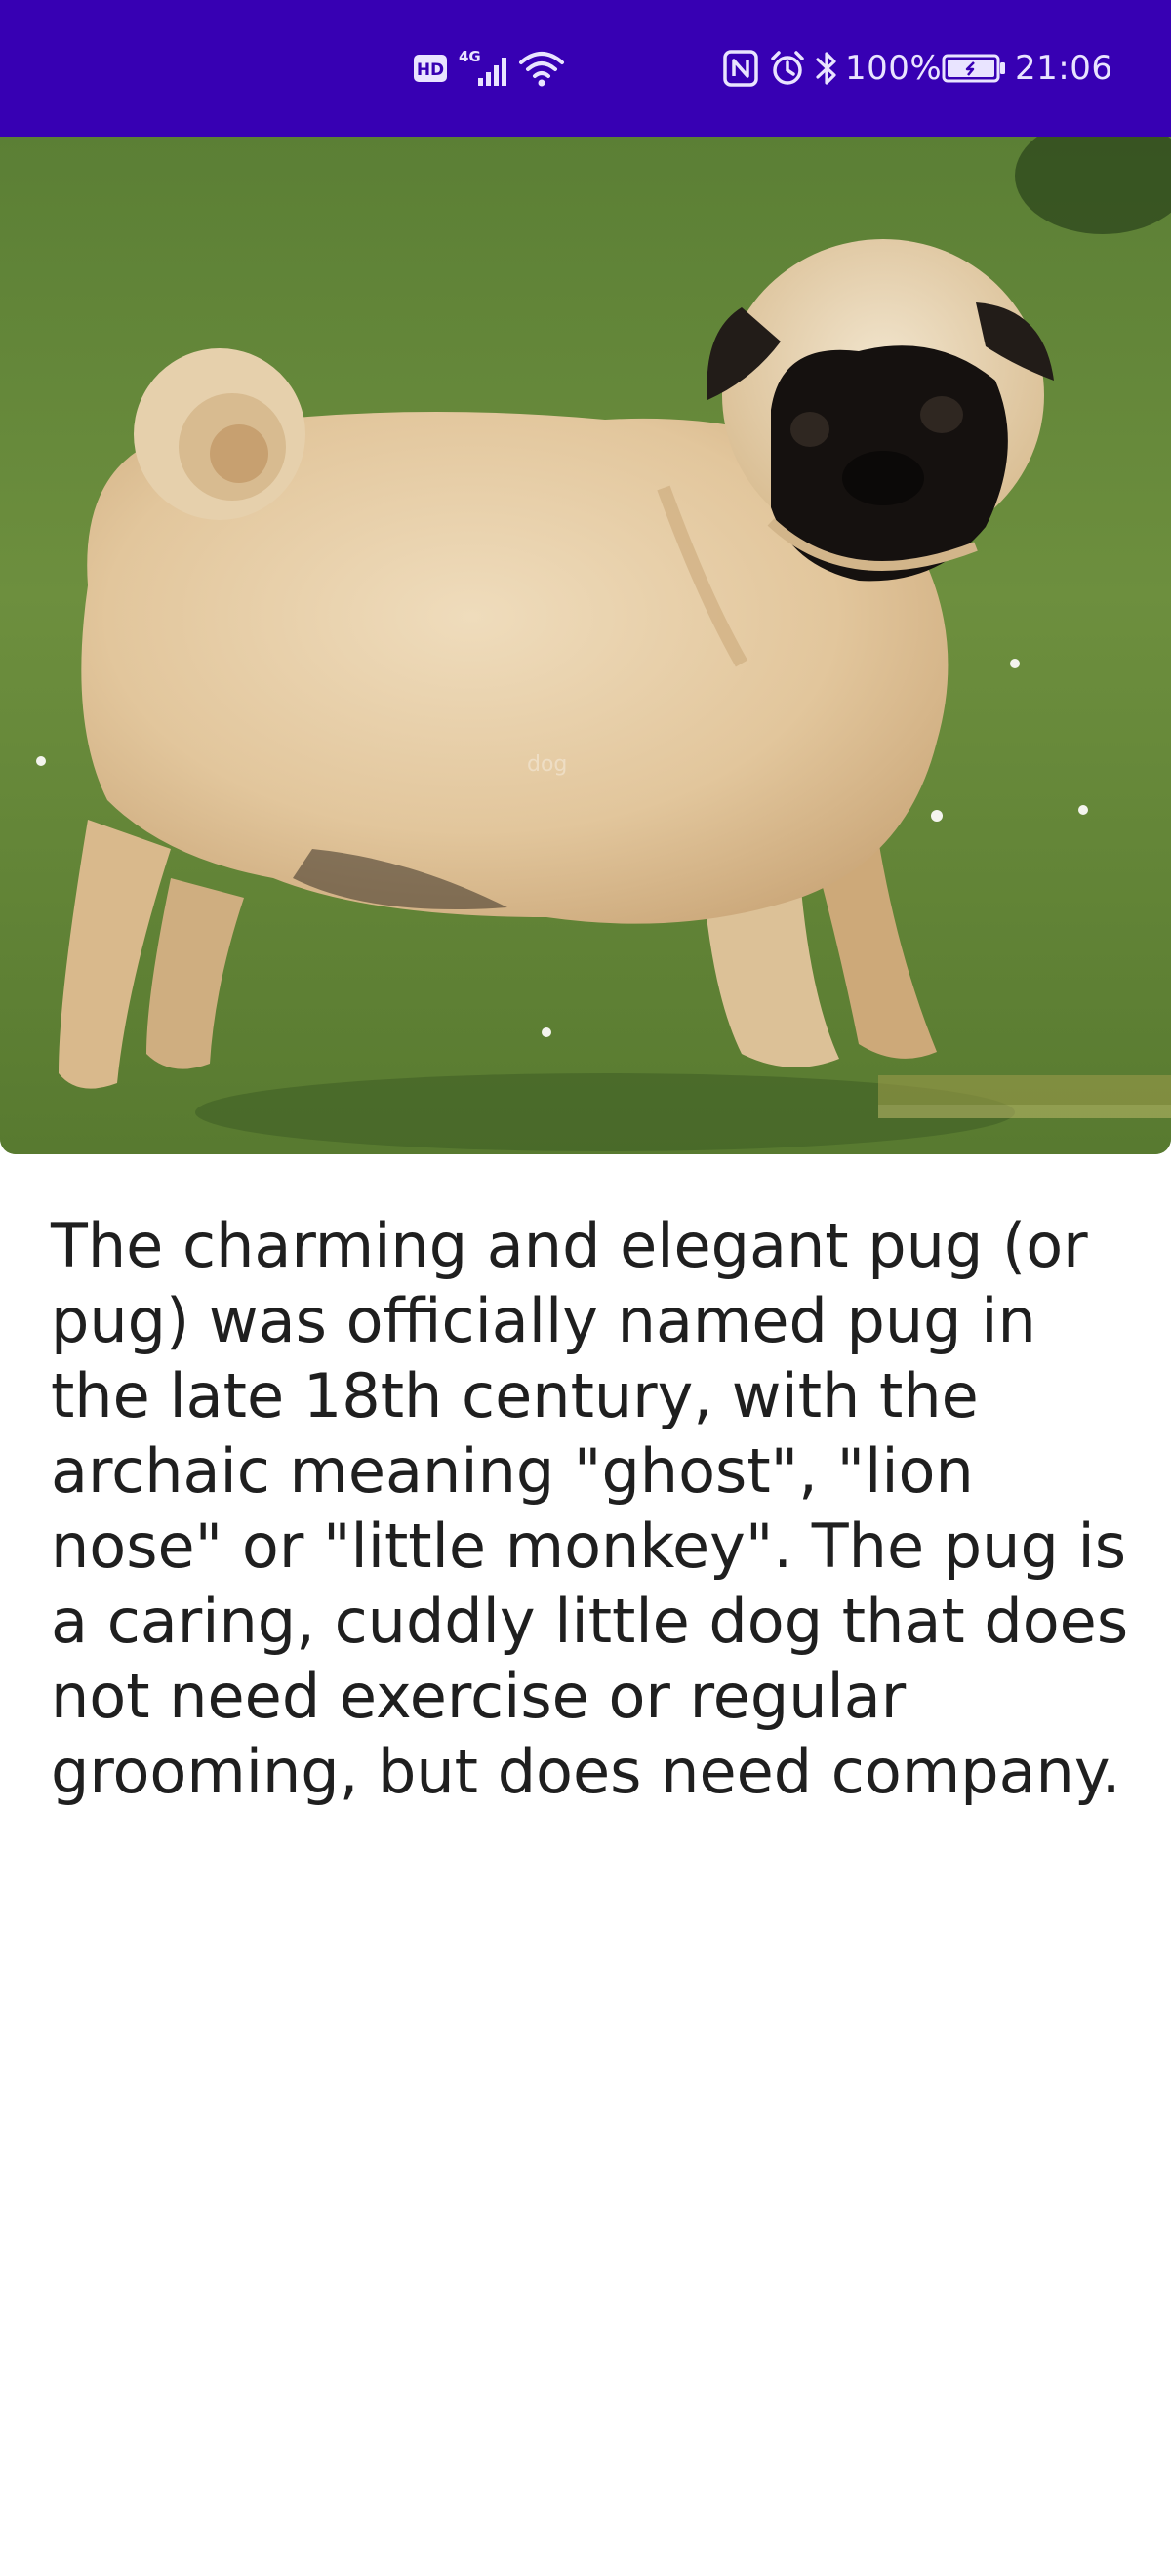  I want to click on signal-icon: 4G, so click(486, 68).